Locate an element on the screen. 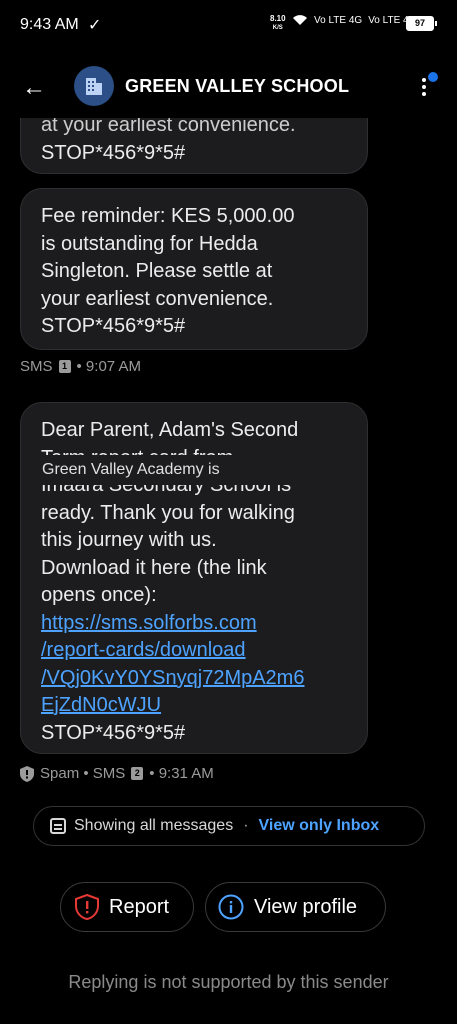  wifi-icon is located at coordinates (300, 20).